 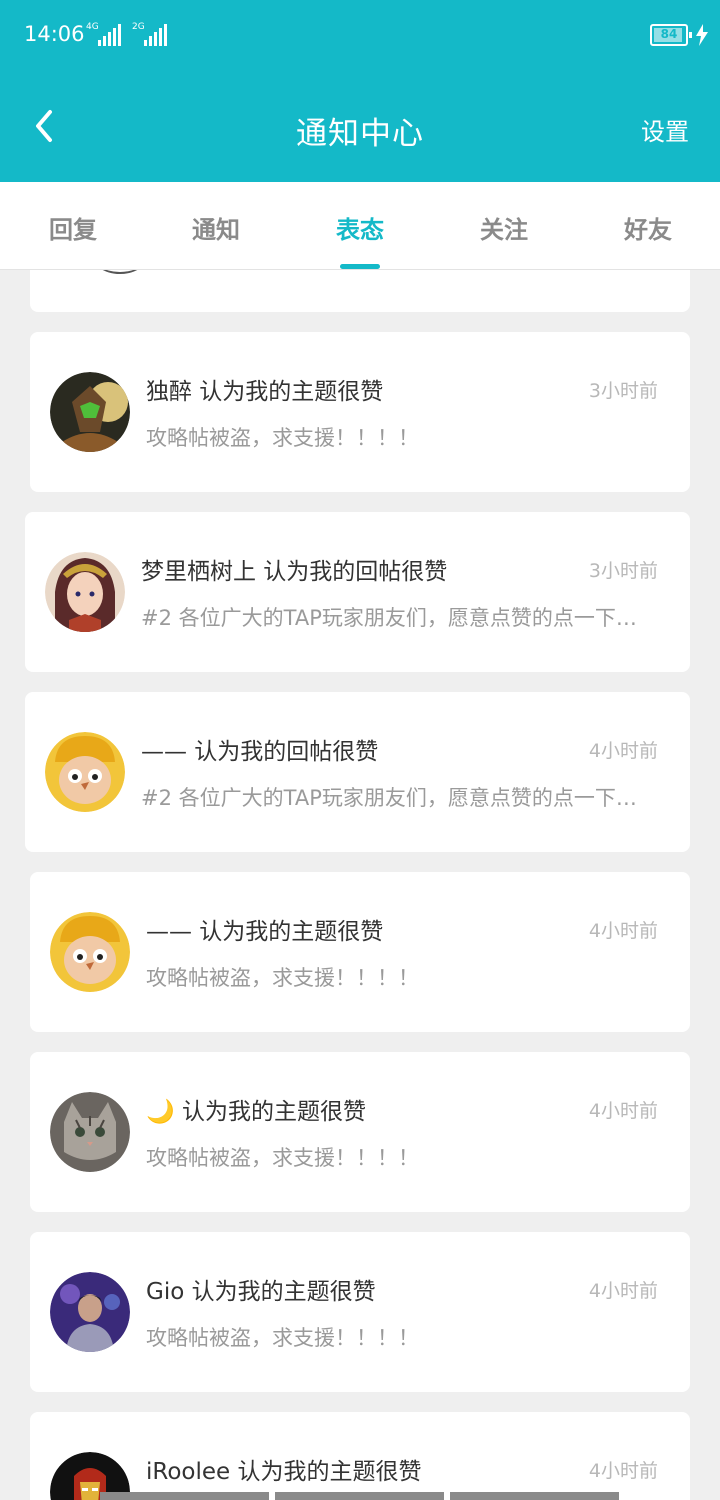 What do you see at coordinates (360, 35) in the screenshot?
I see `status-bar: 14:06 4G 2G 84` at bounding box center [360, 35].